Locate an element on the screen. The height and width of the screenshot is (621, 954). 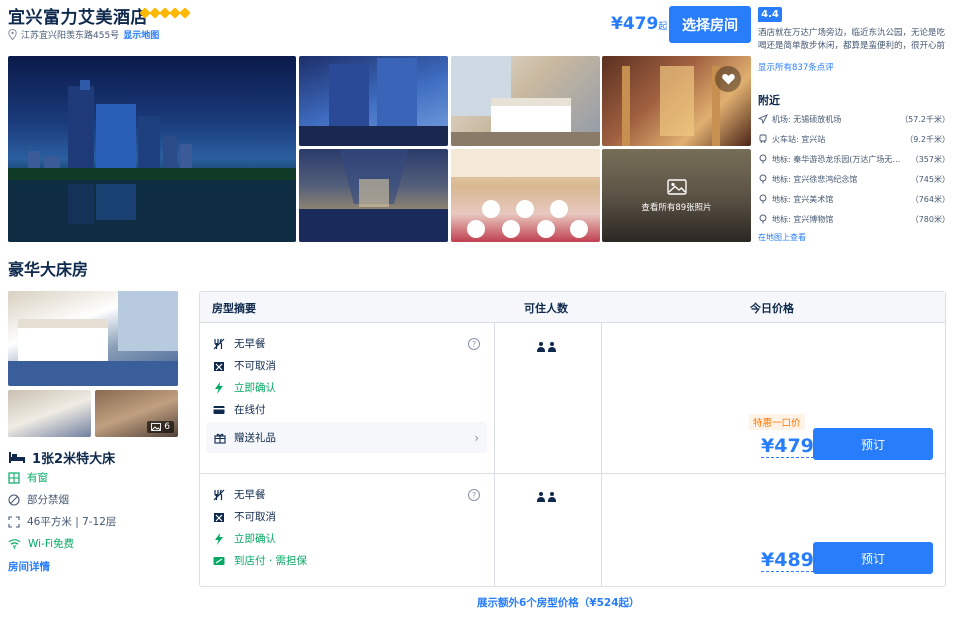
bed-icon is located at coordinates (17, 457).